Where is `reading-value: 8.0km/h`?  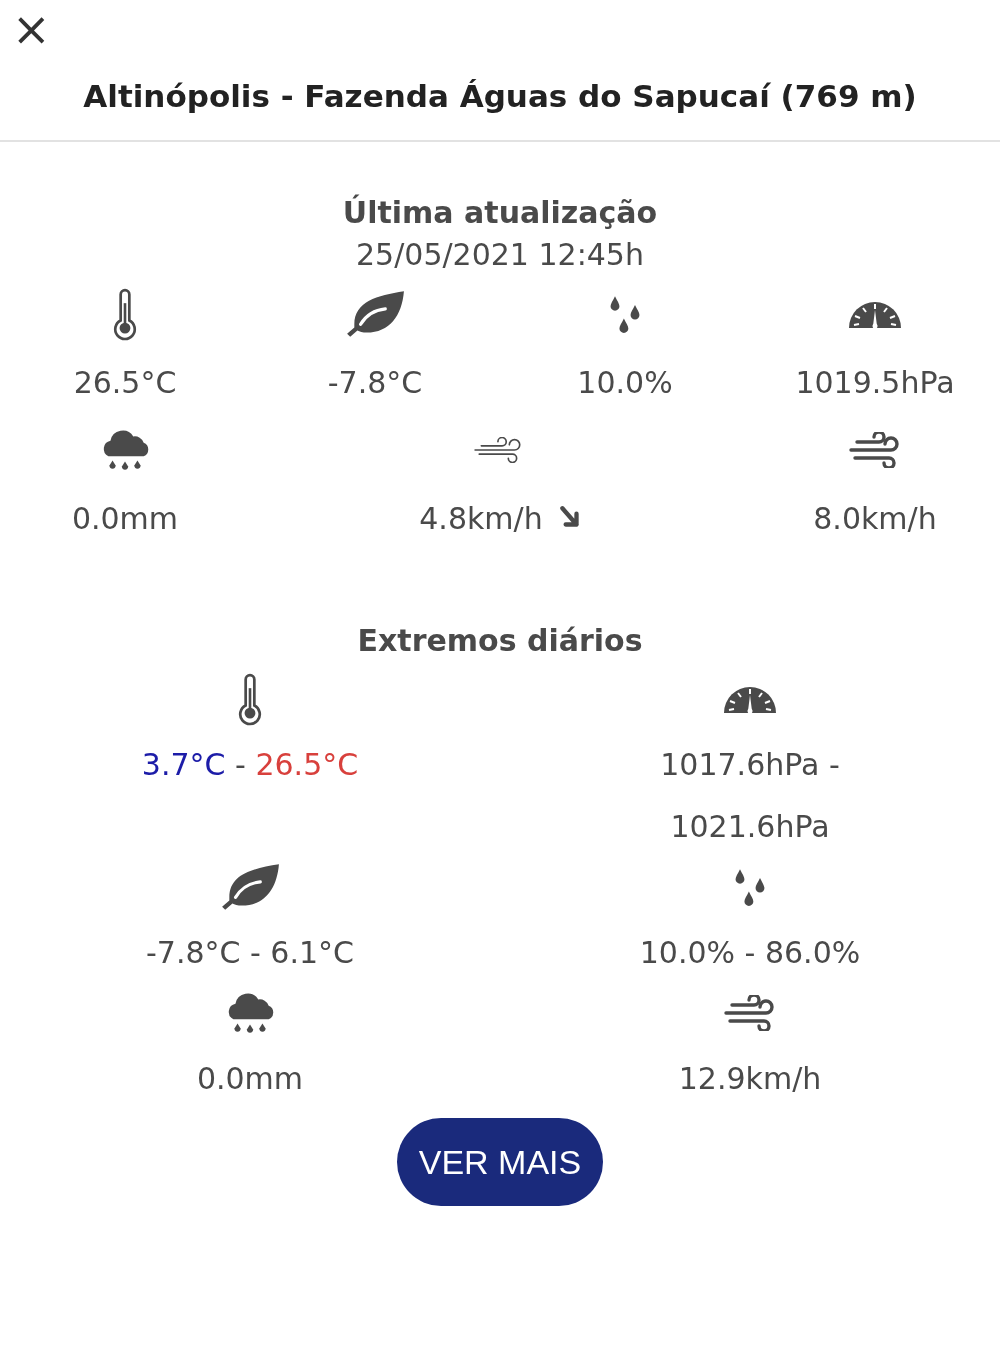
reading-value: 8.0km/h is located at coordinates (875, 518).